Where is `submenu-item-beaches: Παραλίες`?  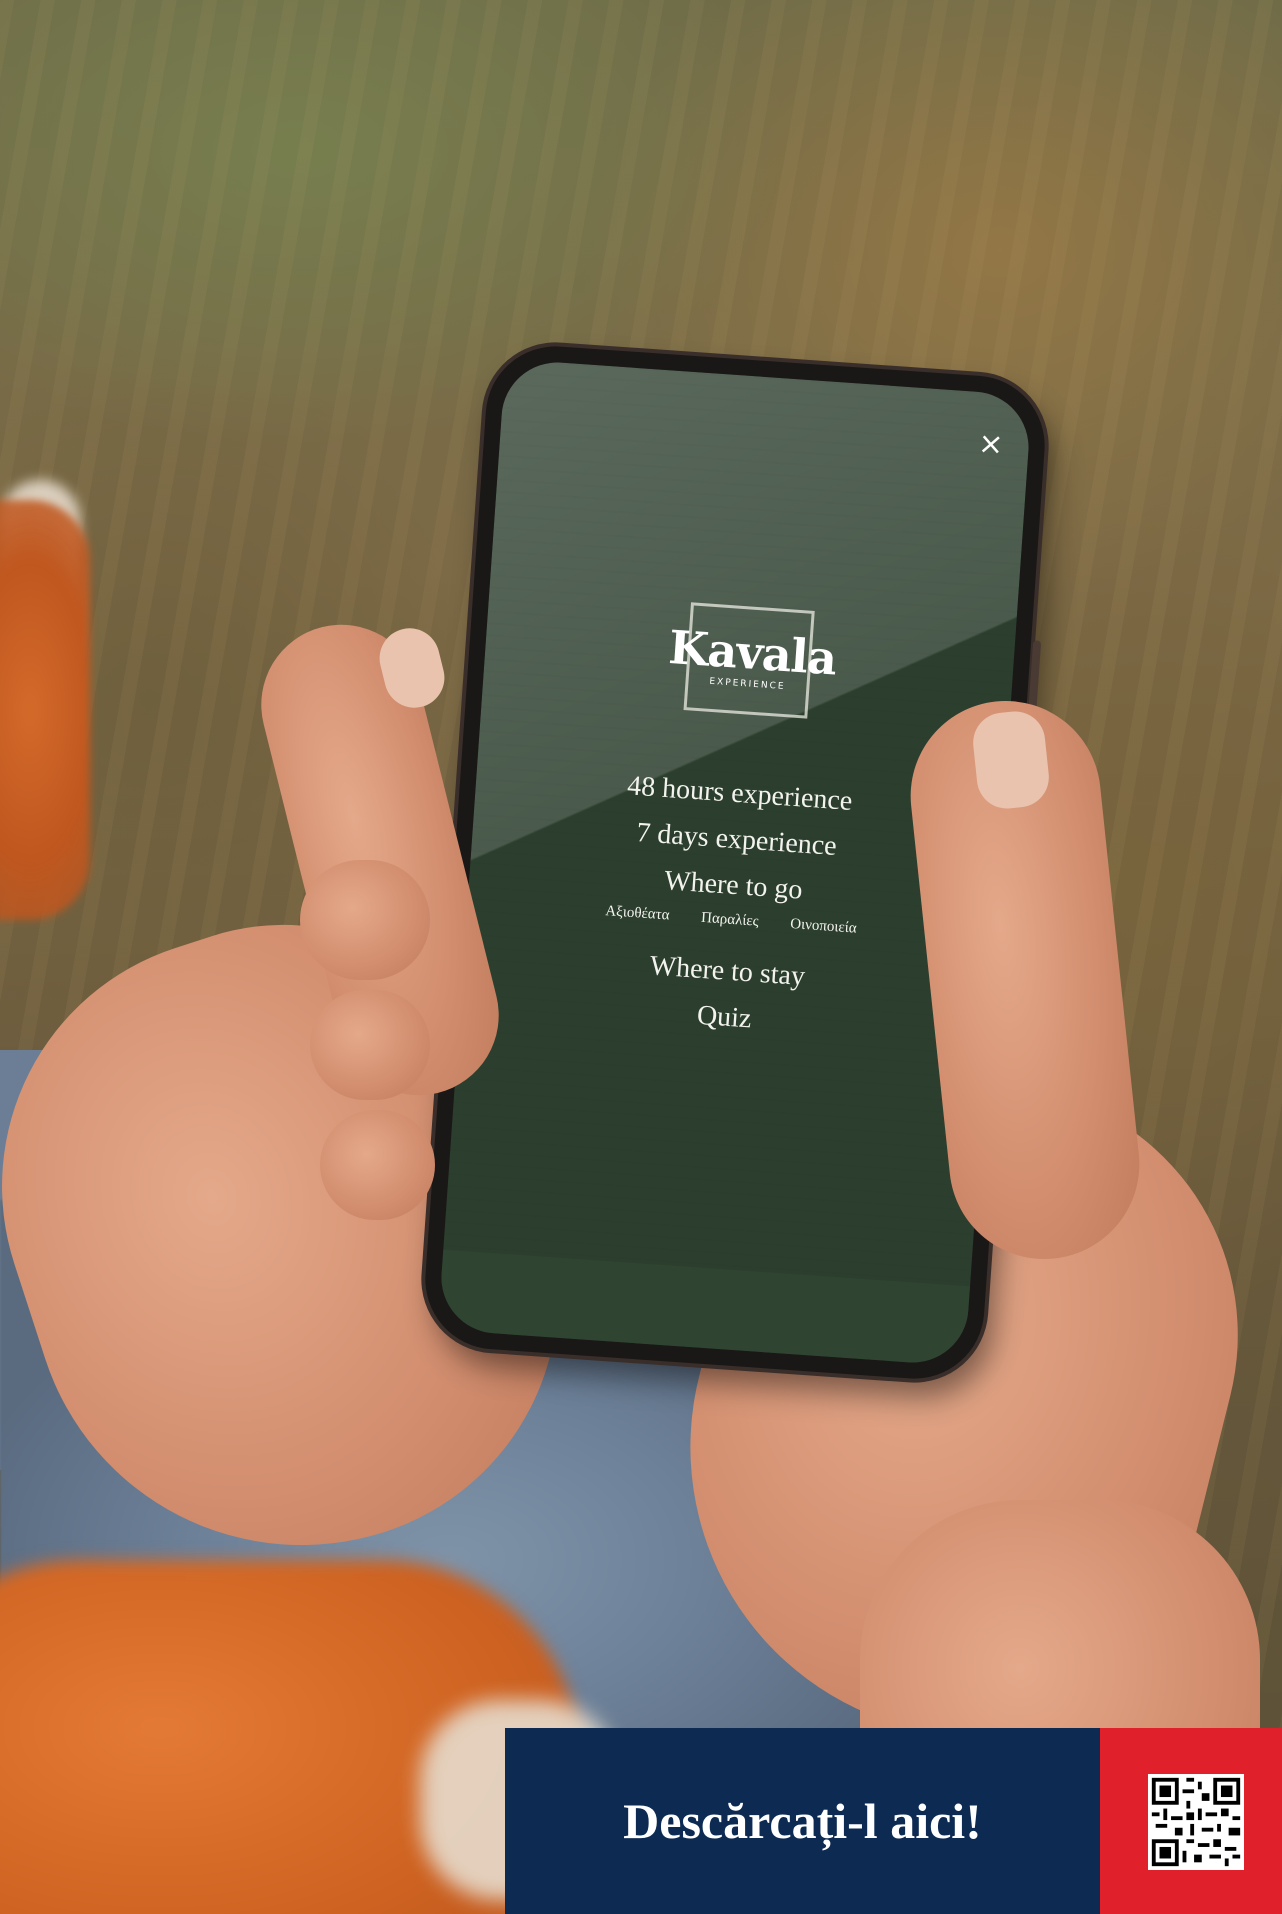
submenu-item-beaches: Παραλίες is located at coordinates (730, 920).